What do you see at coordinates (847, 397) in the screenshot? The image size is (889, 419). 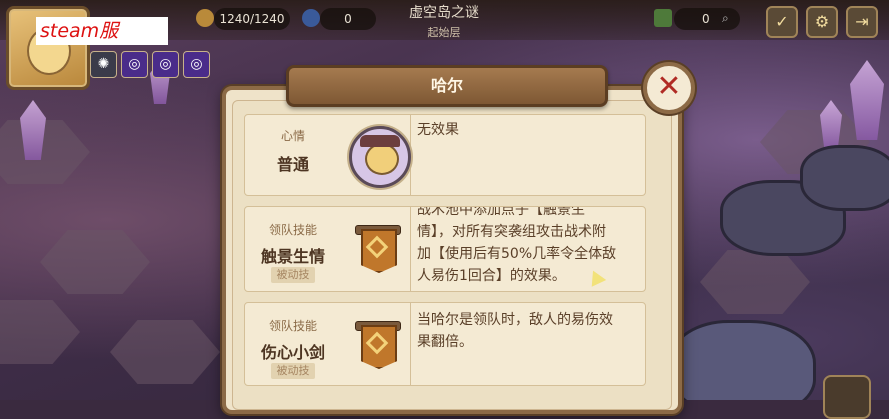 I see `corner-action-button` at bounding box center [847, 397].